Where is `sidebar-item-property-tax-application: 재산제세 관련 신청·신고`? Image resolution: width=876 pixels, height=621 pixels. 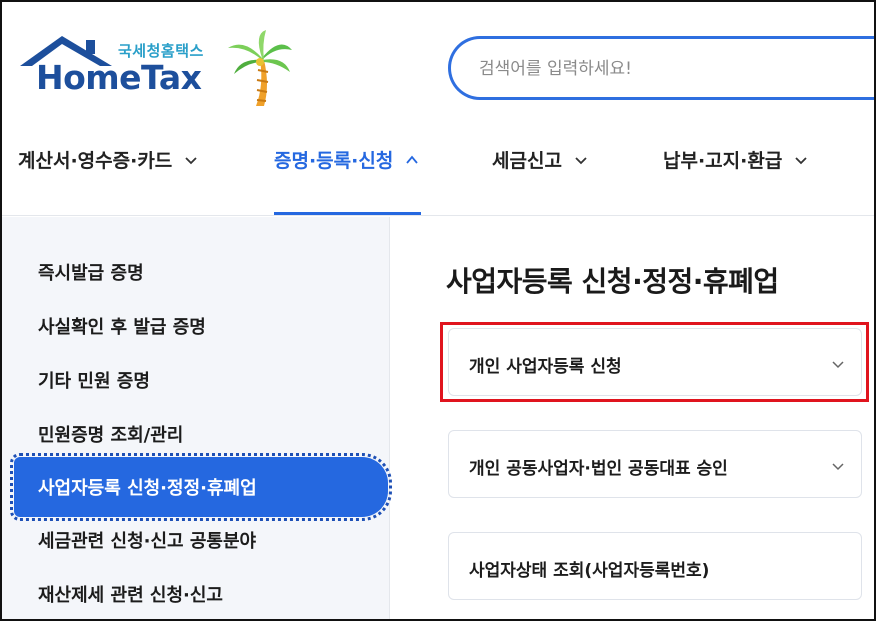
sidebar-item-property-tax-application: 재산제세 관련 신청·신고 is located at coordinates (130, 594).